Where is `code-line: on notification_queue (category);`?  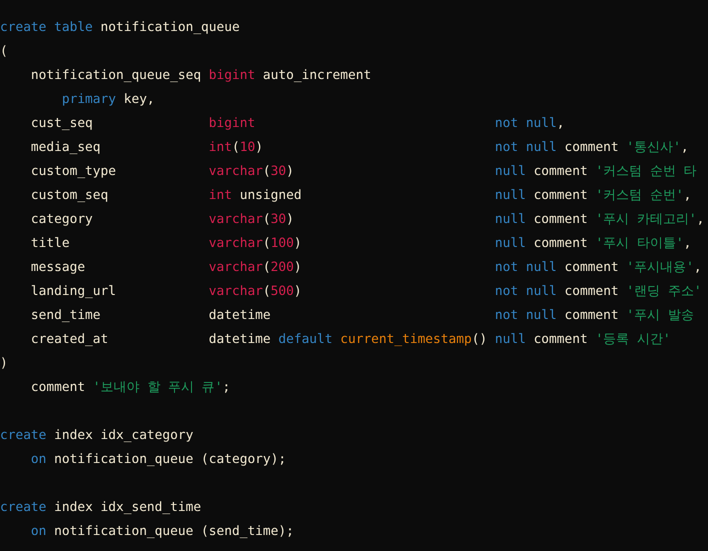 code-line: on notification_queue (category); is located at coordinates (158, 460).